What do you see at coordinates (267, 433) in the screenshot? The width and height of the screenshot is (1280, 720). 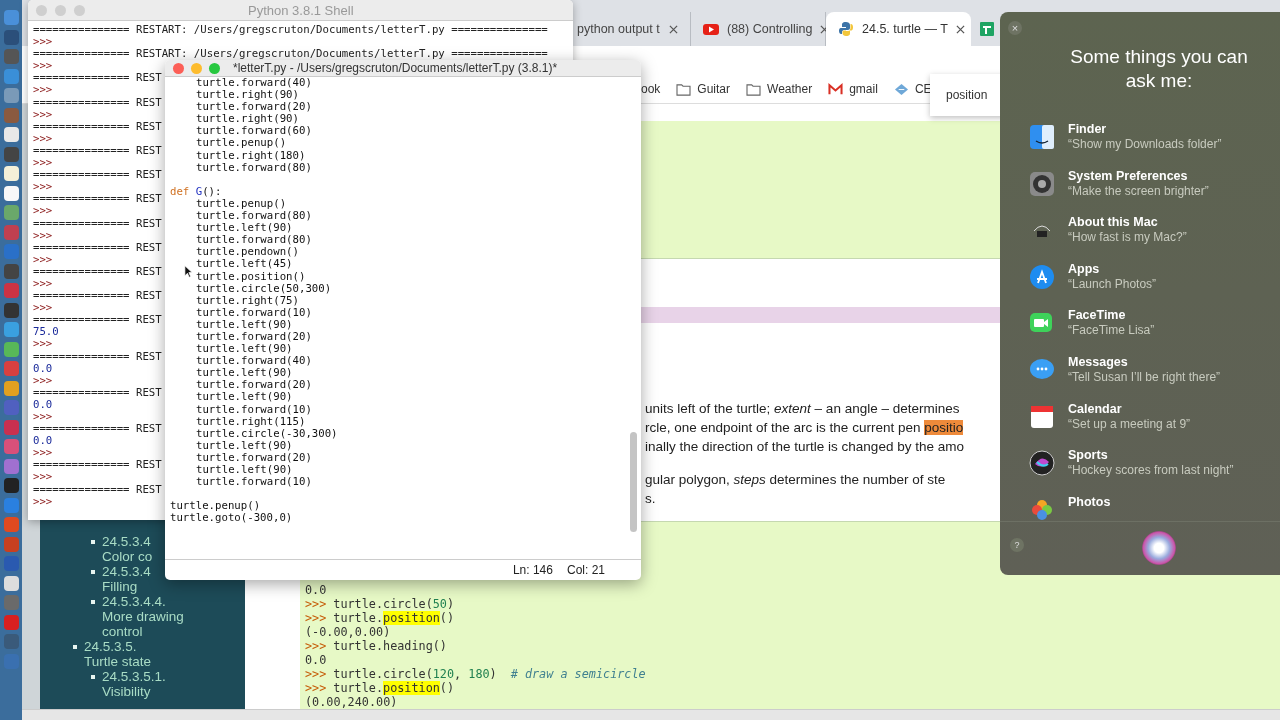 I see `code-line: turtle.circle(-30,300)` at bounding box center [267, 433].